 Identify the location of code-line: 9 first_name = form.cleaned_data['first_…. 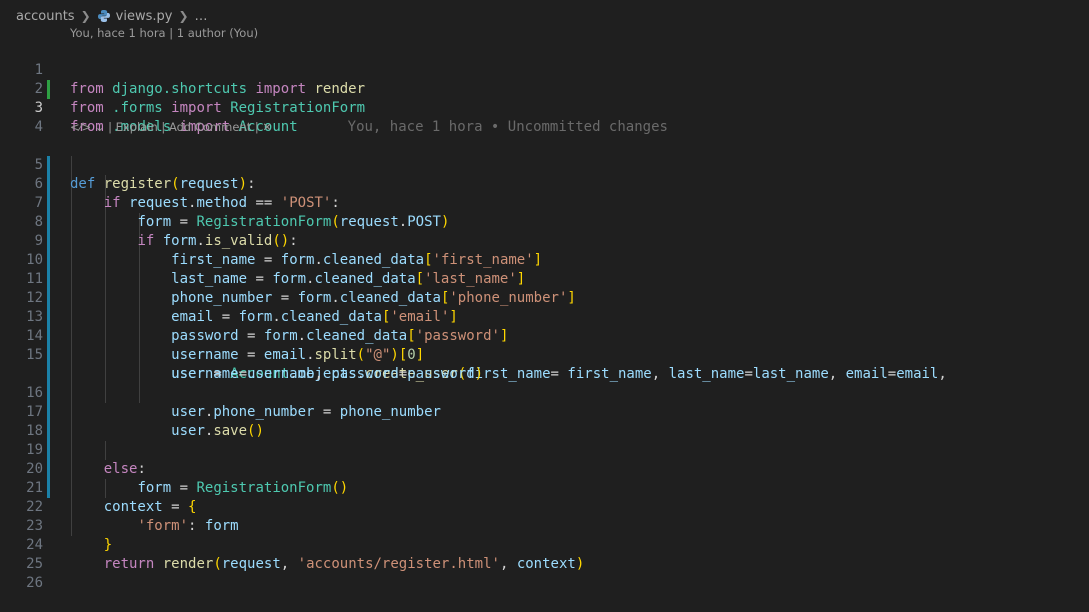
(544, 240).